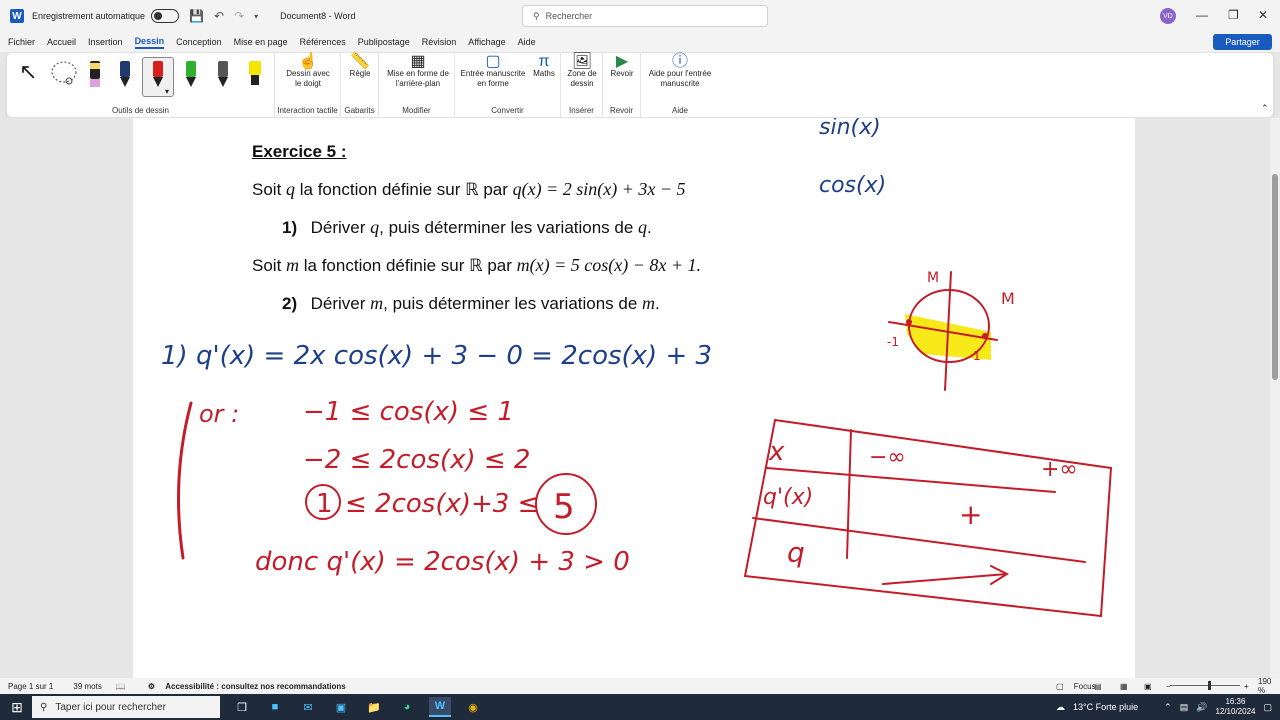 The height and width of the screenshot is (720, 1280). What do you see at coordinates (149, 42) in the screenshot?
I see `tab-dessin: Dessin` at bounding box center [149, 42].